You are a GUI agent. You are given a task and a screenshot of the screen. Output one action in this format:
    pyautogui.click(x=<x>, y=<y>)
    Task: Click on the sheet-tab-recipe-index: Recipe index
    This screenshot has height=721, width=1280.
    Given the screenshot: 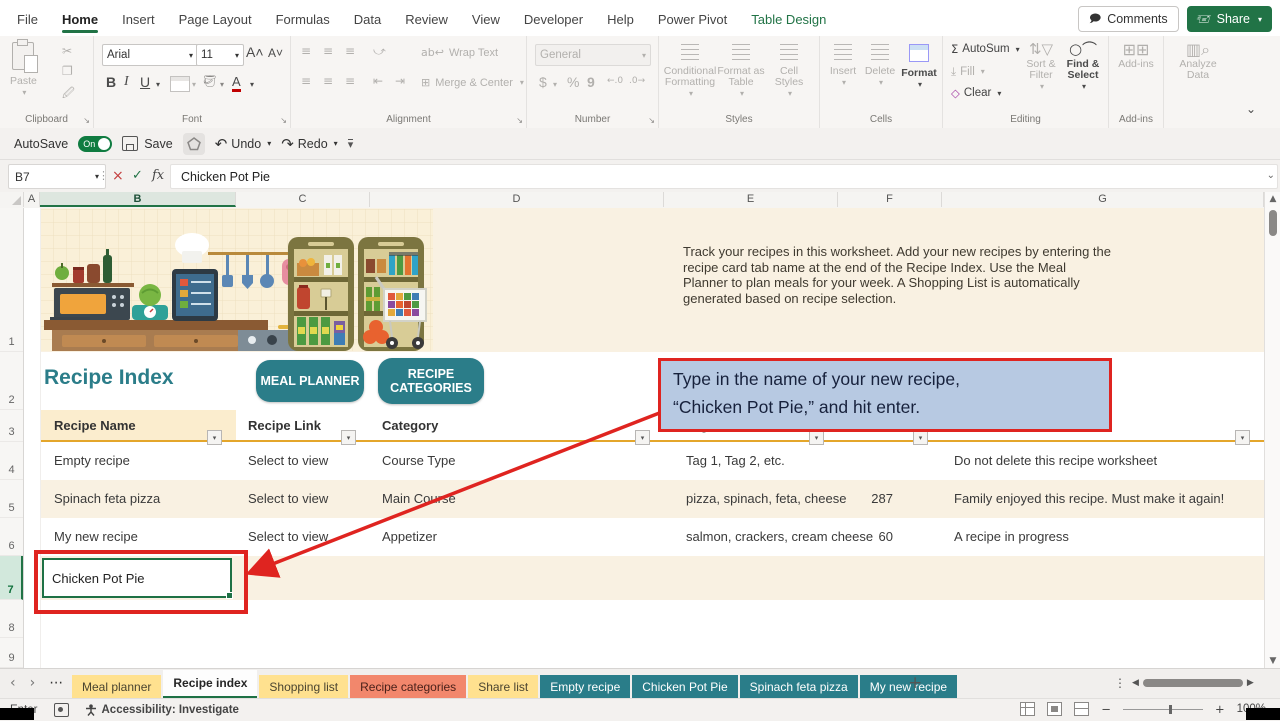 What is the action you would take?
    pyautogui.click(x=210, y=684)
    